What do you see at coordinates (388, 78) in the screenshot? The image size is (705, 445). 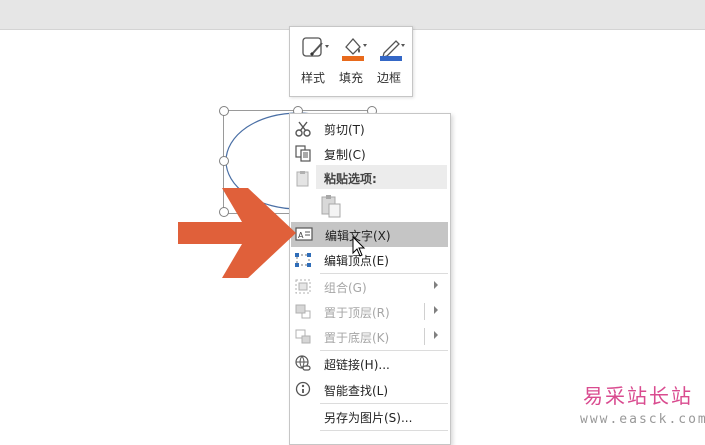 I see `border-label: 边框` at bounding box center [388, 78].